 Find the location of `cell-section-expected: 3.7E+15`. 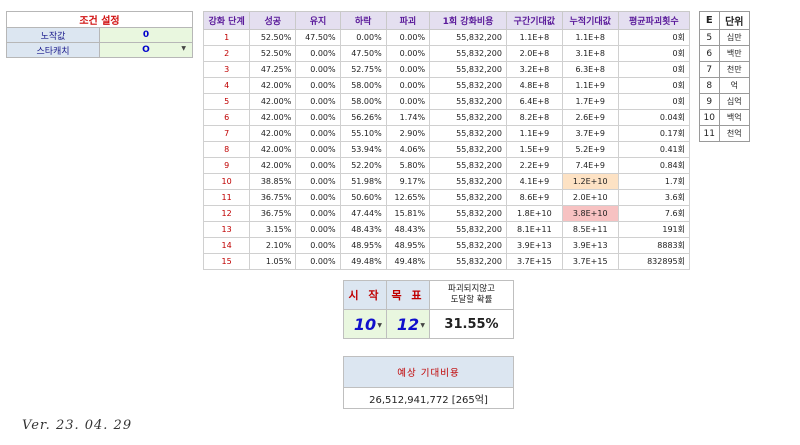

cell-section-expected: 3.7E+15 is located at coordinates (534, 261).